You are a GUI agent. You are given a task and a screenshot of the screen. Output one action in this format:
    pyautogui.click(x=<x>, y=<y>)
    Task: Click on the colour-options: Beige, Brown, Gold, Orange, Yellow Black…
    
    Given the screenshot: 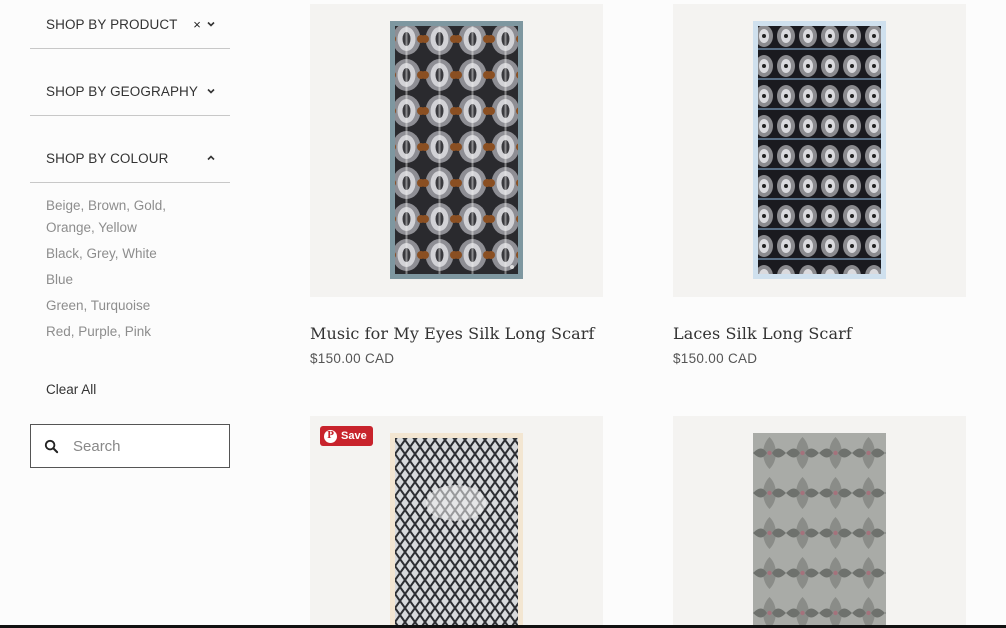 What is the action you would take?
    pyautogui.click(x=130, y=263)
    